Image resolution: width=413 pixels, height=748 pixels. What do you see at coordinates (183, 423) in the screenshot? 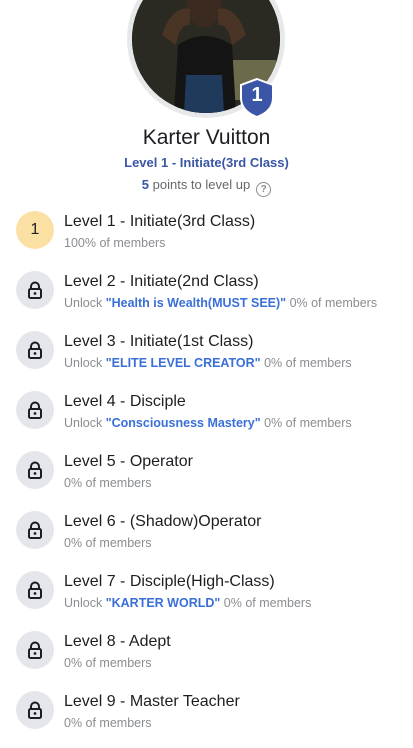
I see `unlock-content-link: "Consciousness Mastery"` at bounding box center [183, 423].